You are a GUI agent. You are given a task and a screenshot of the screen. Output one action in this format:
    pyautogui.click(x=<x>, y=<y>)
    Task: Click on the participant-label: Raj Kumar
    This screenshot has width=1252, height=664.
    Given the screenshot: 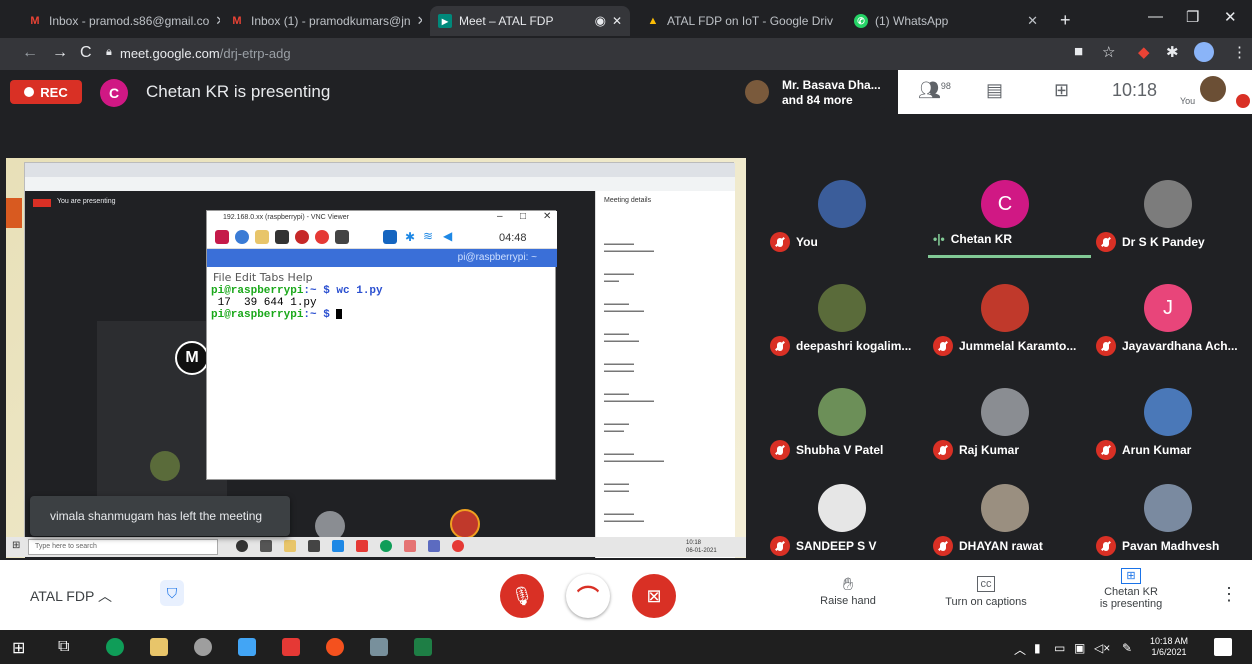 What is the action you would take?
    pyautogui.click(x=976, y=450)
    